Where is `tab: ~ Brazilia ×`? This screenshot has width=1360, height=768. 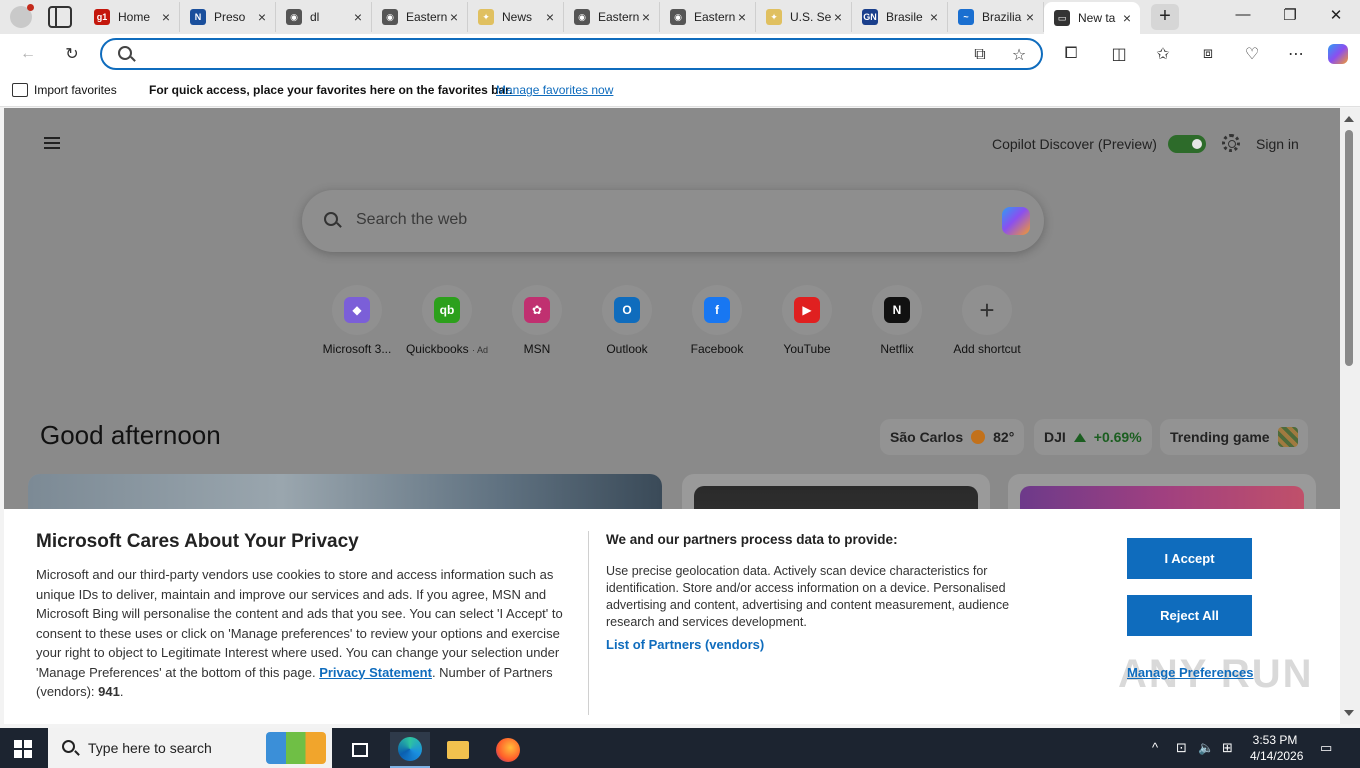 tab: ~ Brazilia × is located at coordinates (996, 17).